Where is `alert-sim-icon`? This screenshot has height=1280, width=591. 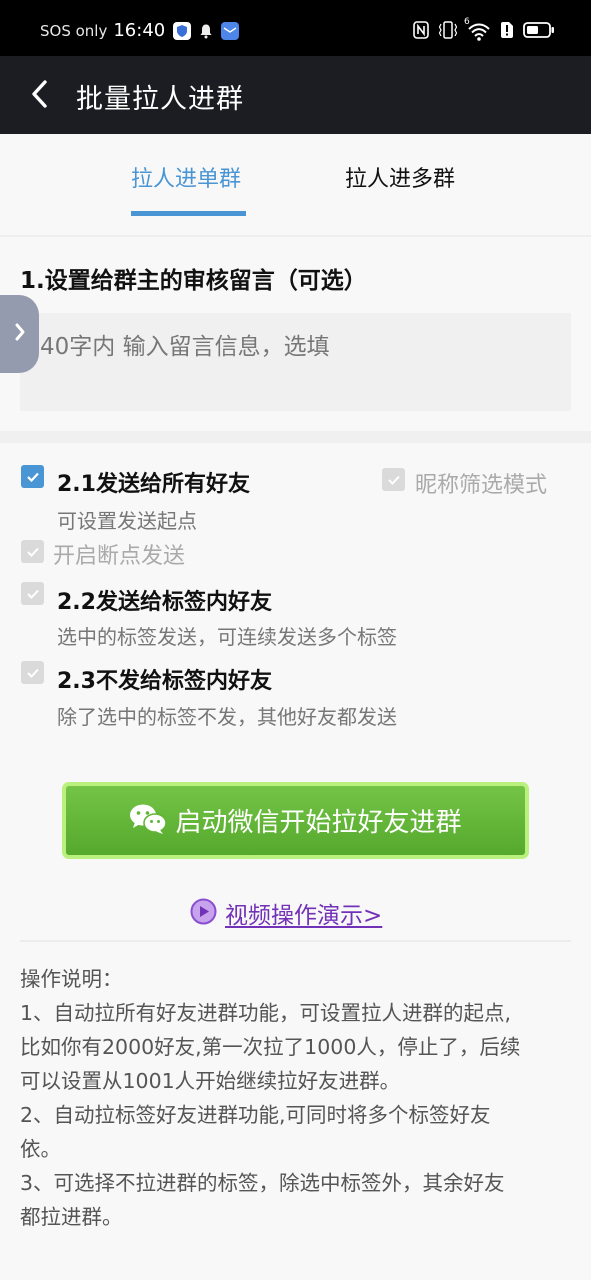
alert-sim-icon is located at coordinates (507, 32).